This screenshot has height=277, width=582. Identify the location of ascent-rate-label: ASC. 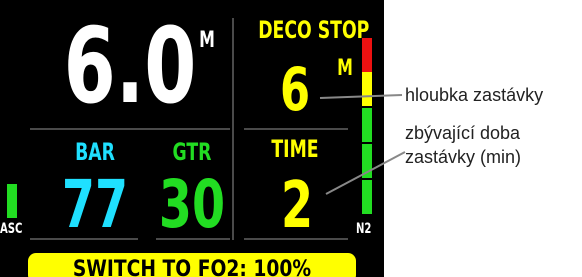
(11, 229).